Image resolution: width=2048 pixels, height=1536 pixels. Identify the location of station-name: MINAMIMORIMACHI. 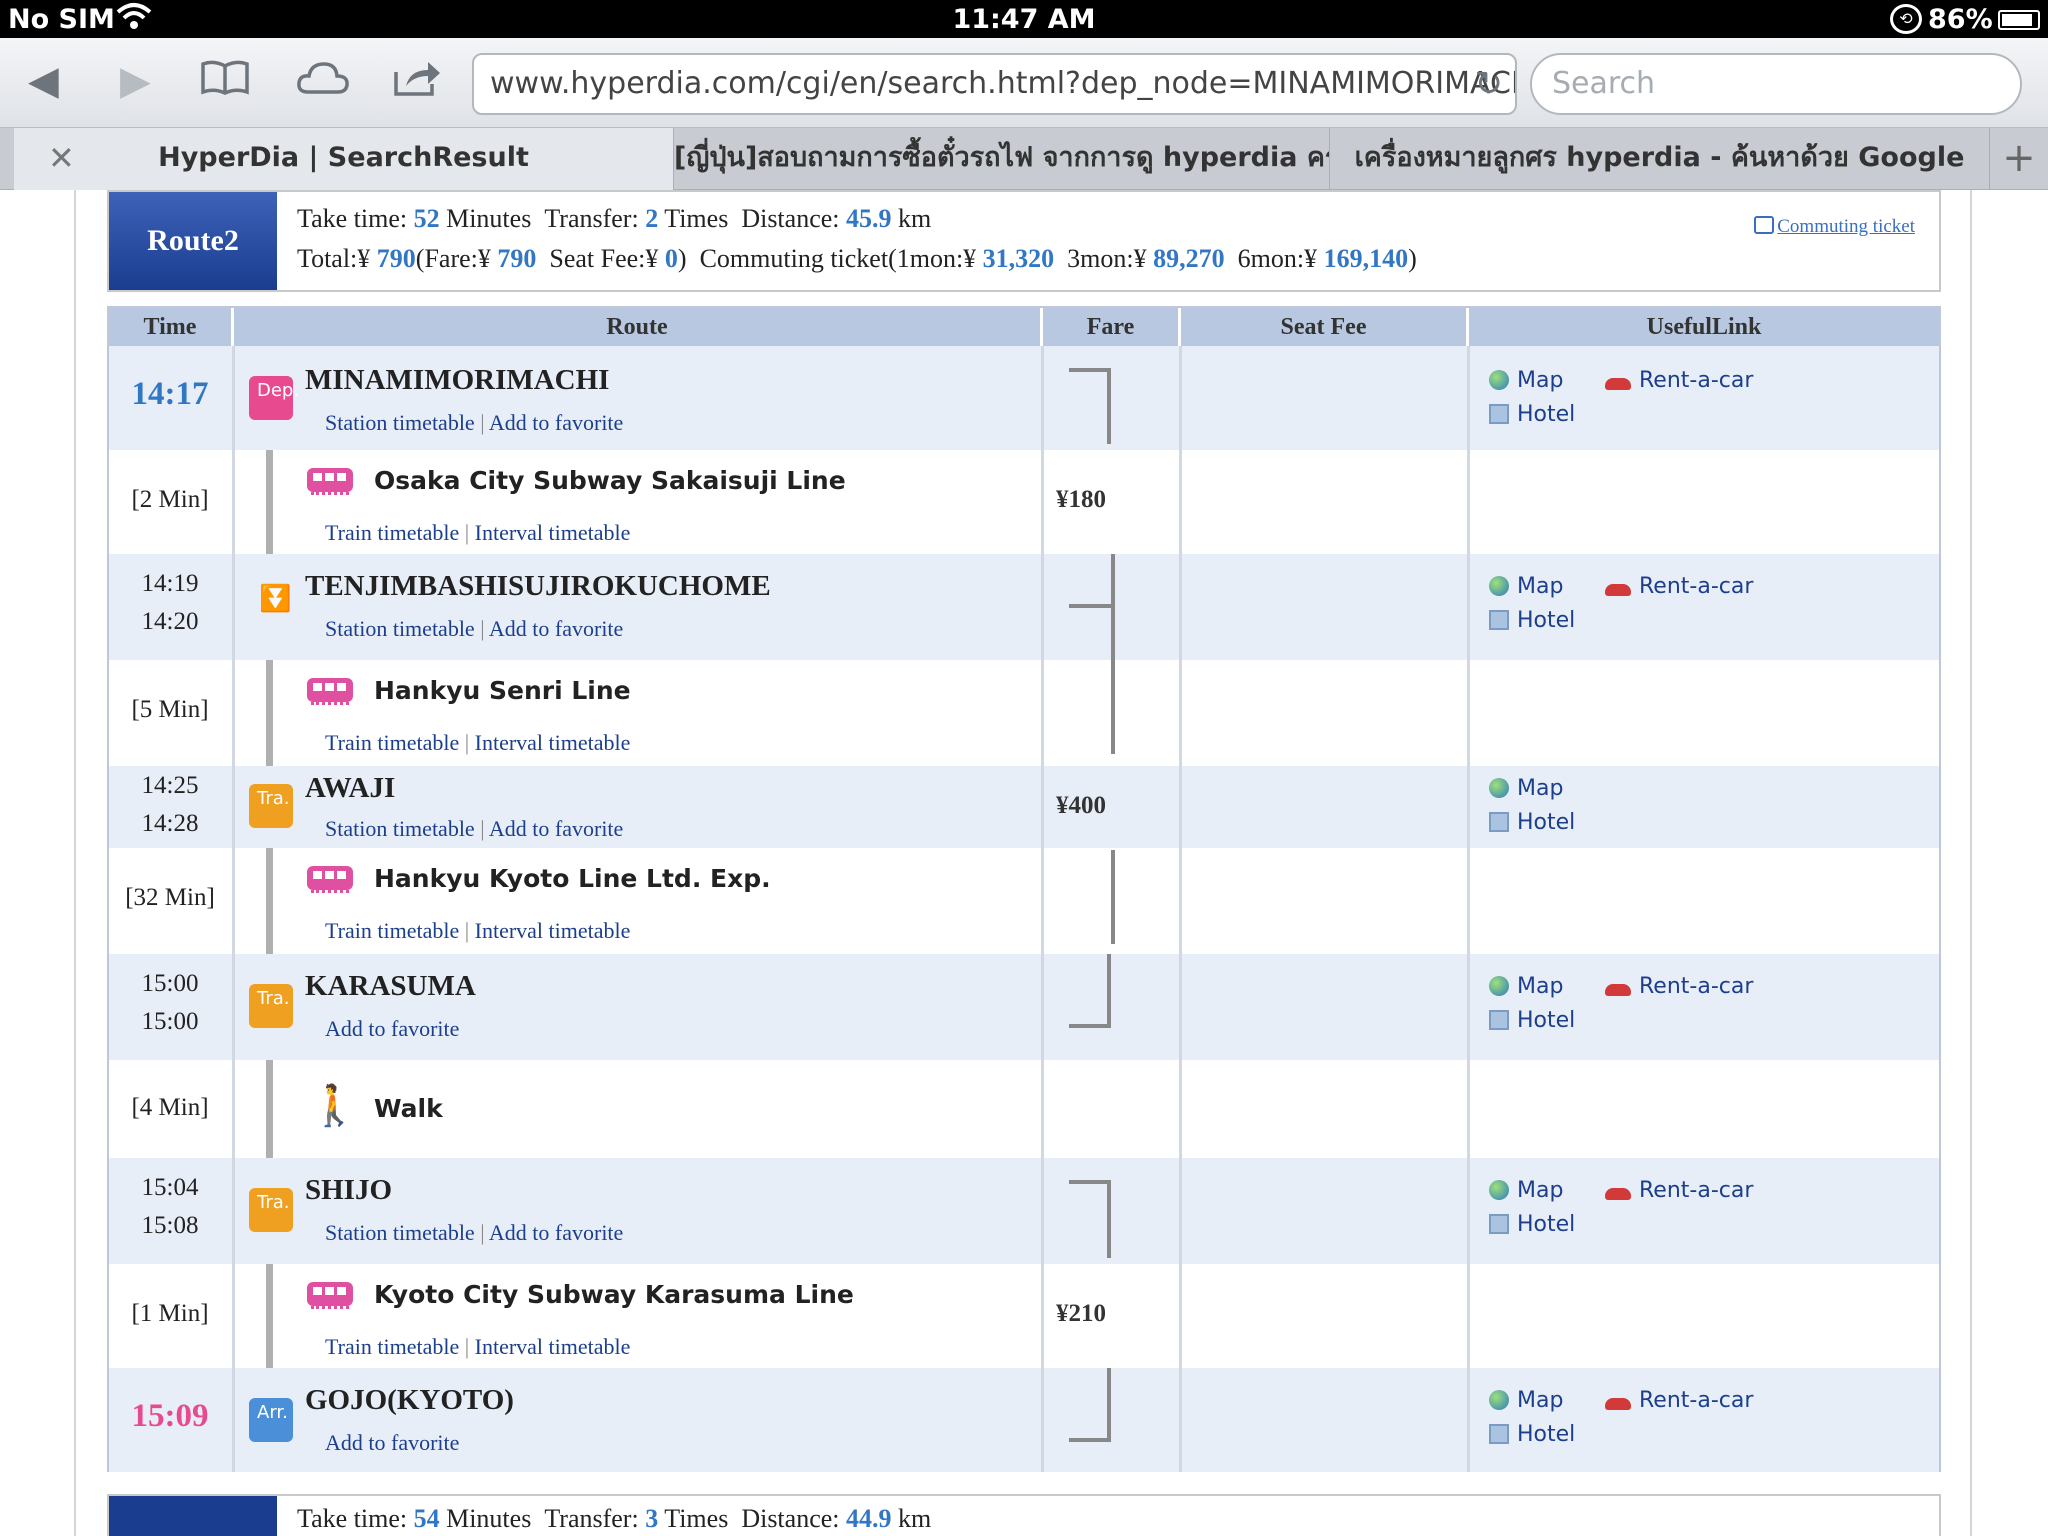
(457, 380).